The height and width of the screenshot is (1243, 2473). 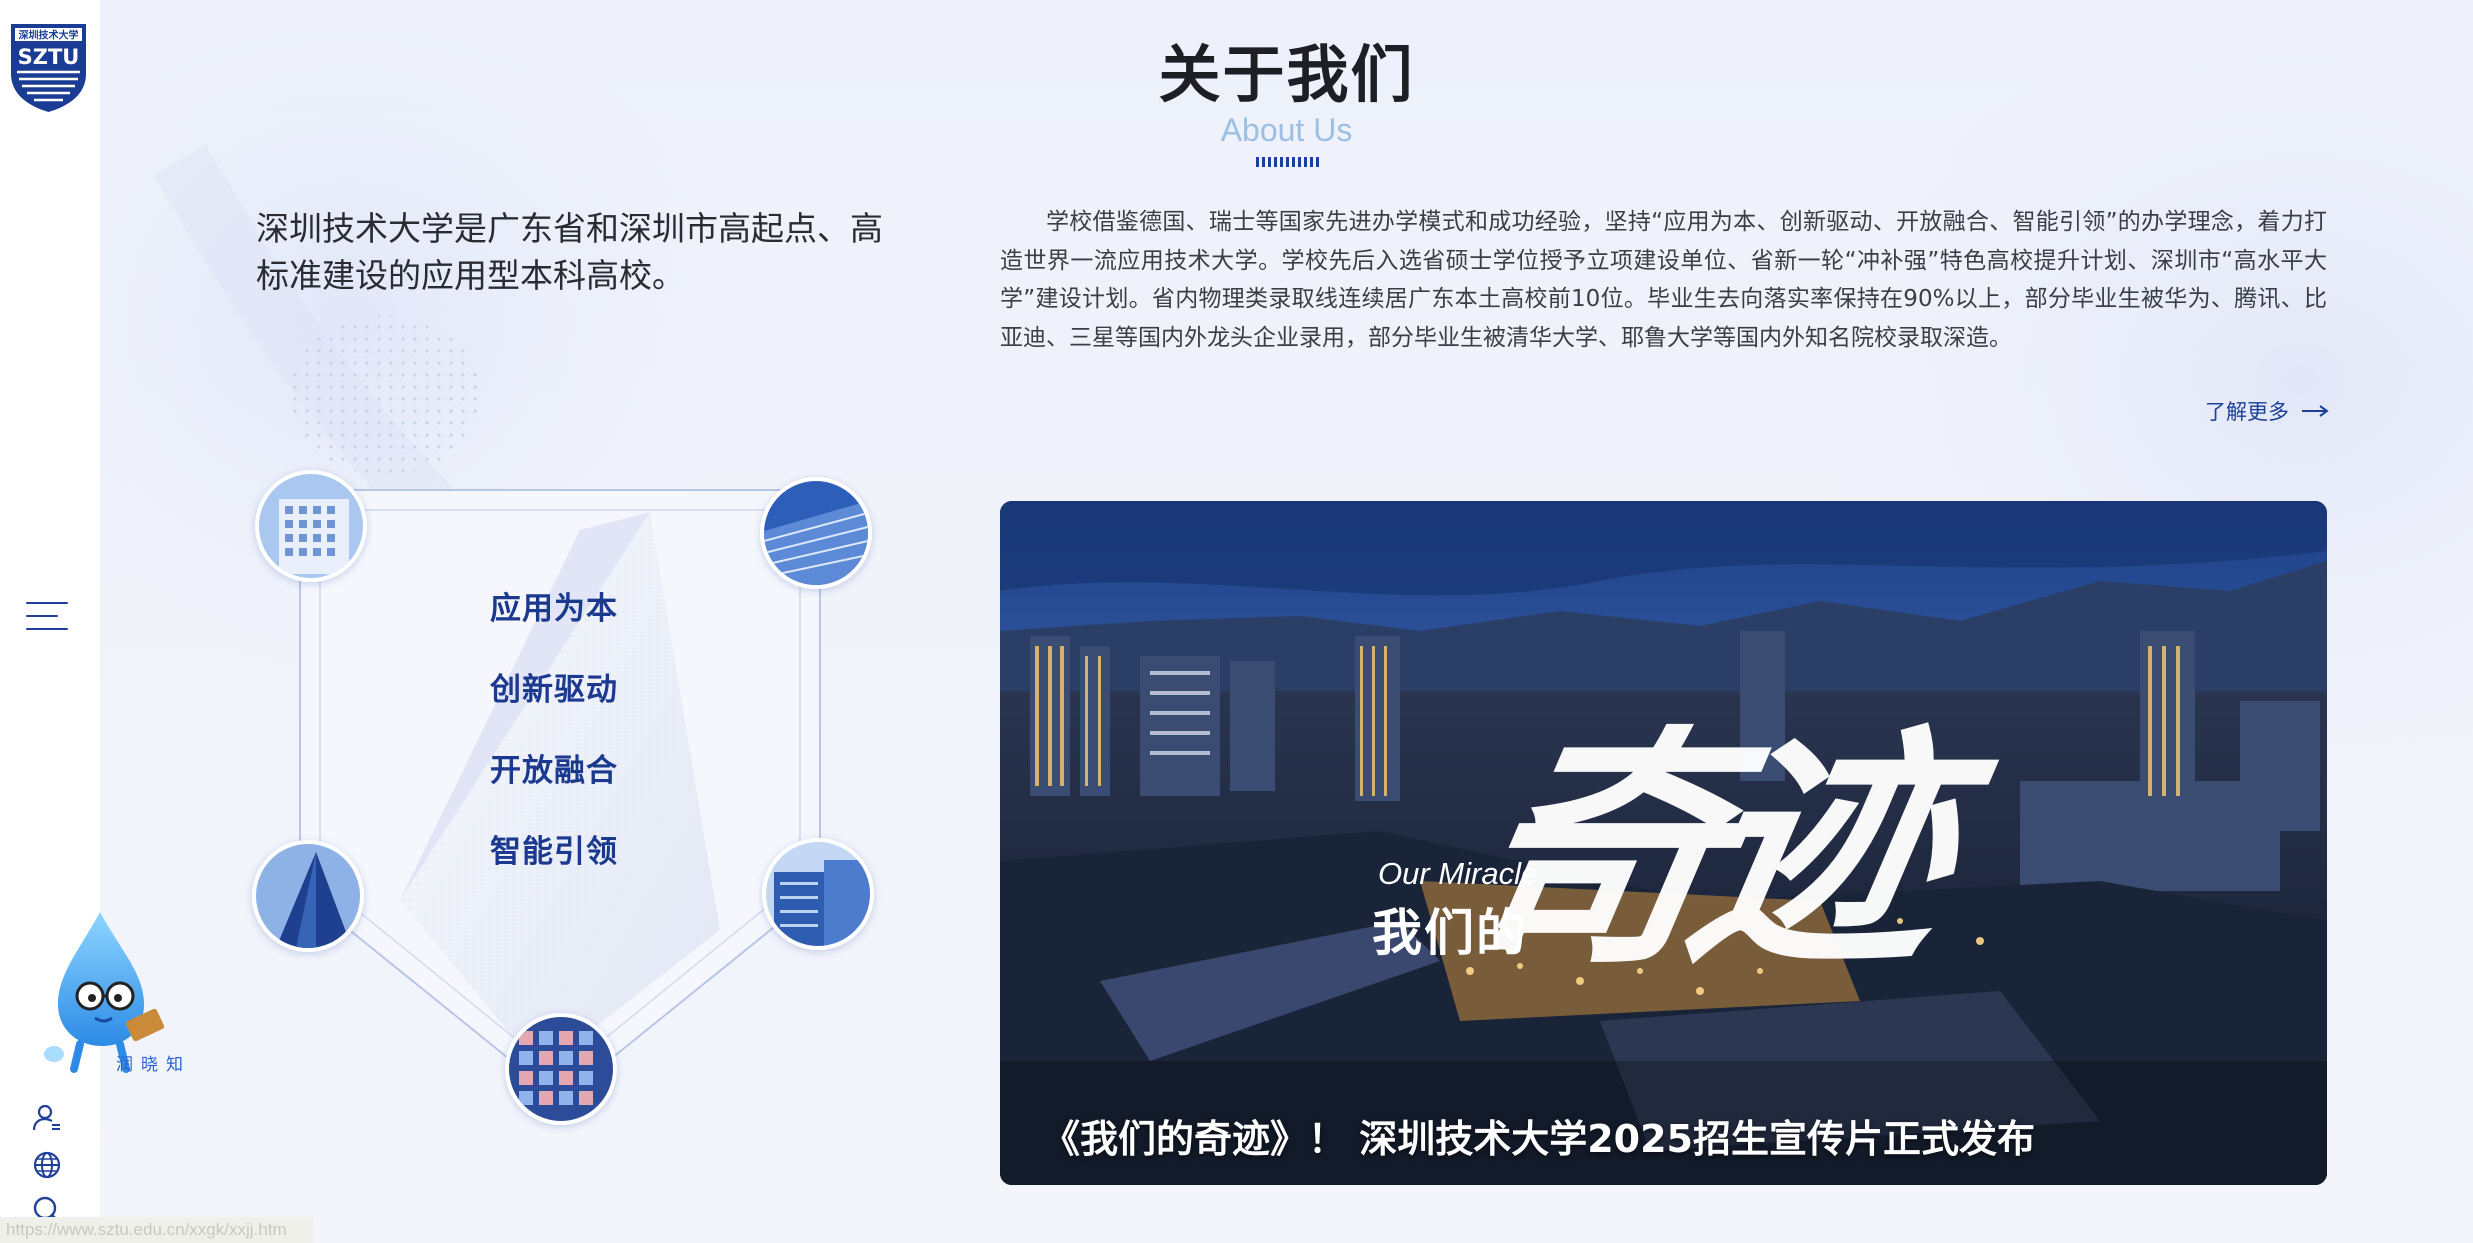 I want to click on video-overlay-cn: 我们的, so click(x=1450, y=933).